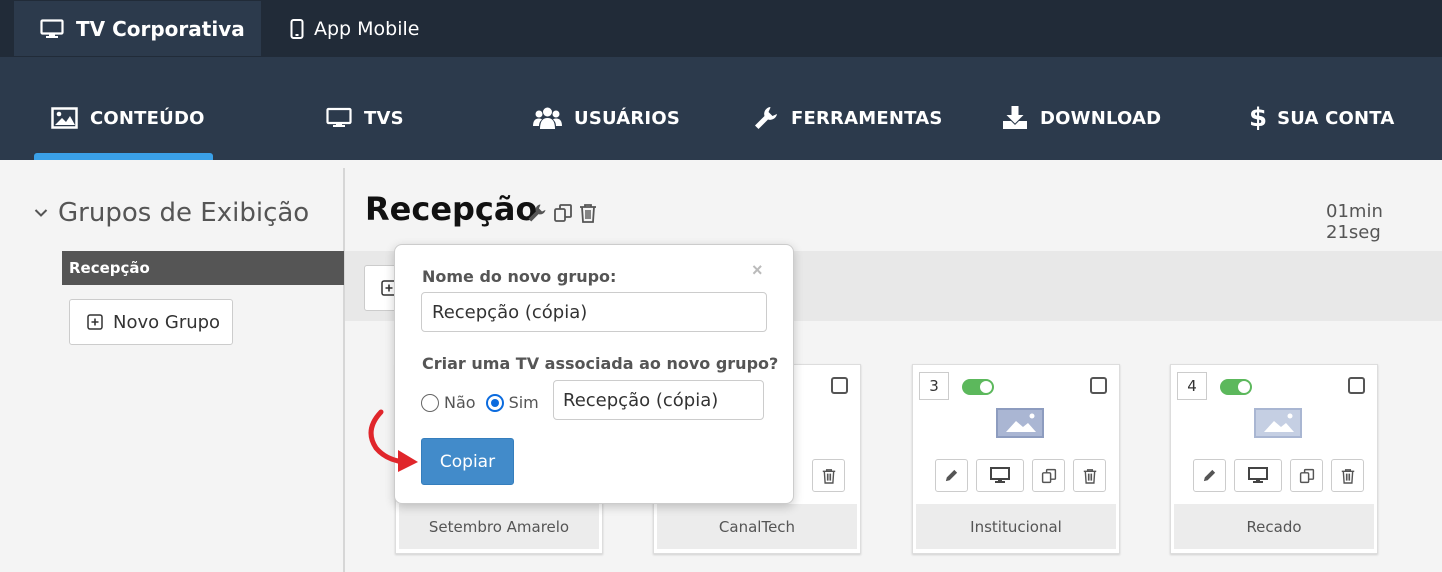 The height and width of the screenshot is (572, 1442). Describe the element at coordinates (519, 276) in the screenshot. I see `new-group-name-label: Nome do novo grupo:` at that location.